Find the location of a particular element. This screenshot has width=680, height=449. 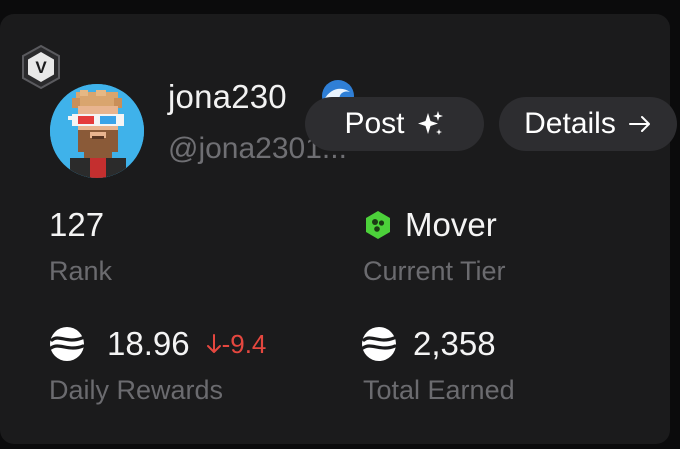

username: jona230 is located at coordinates (227, 96).